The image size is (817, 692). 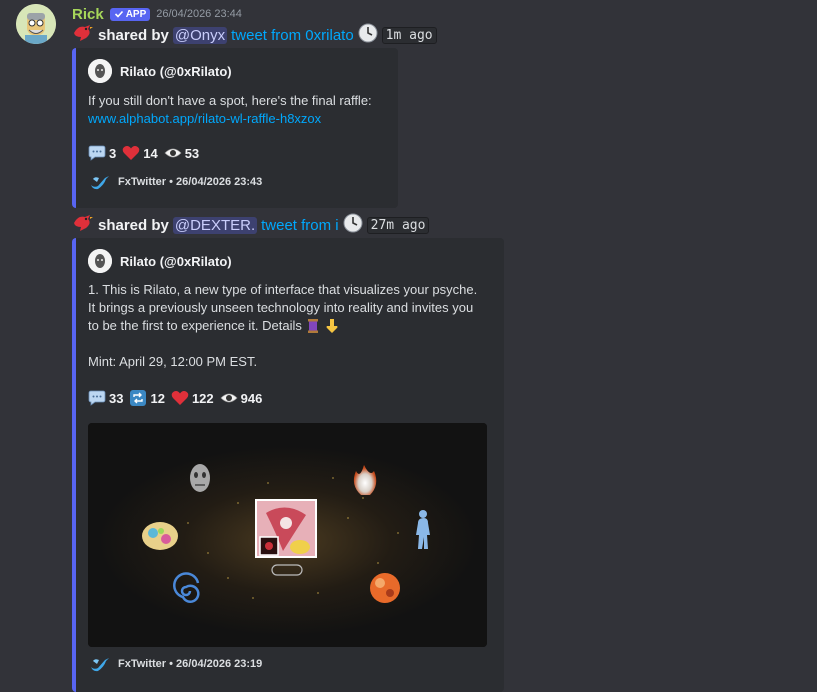 I want to click on likes-stat: 14, so click(x=140, y=153).